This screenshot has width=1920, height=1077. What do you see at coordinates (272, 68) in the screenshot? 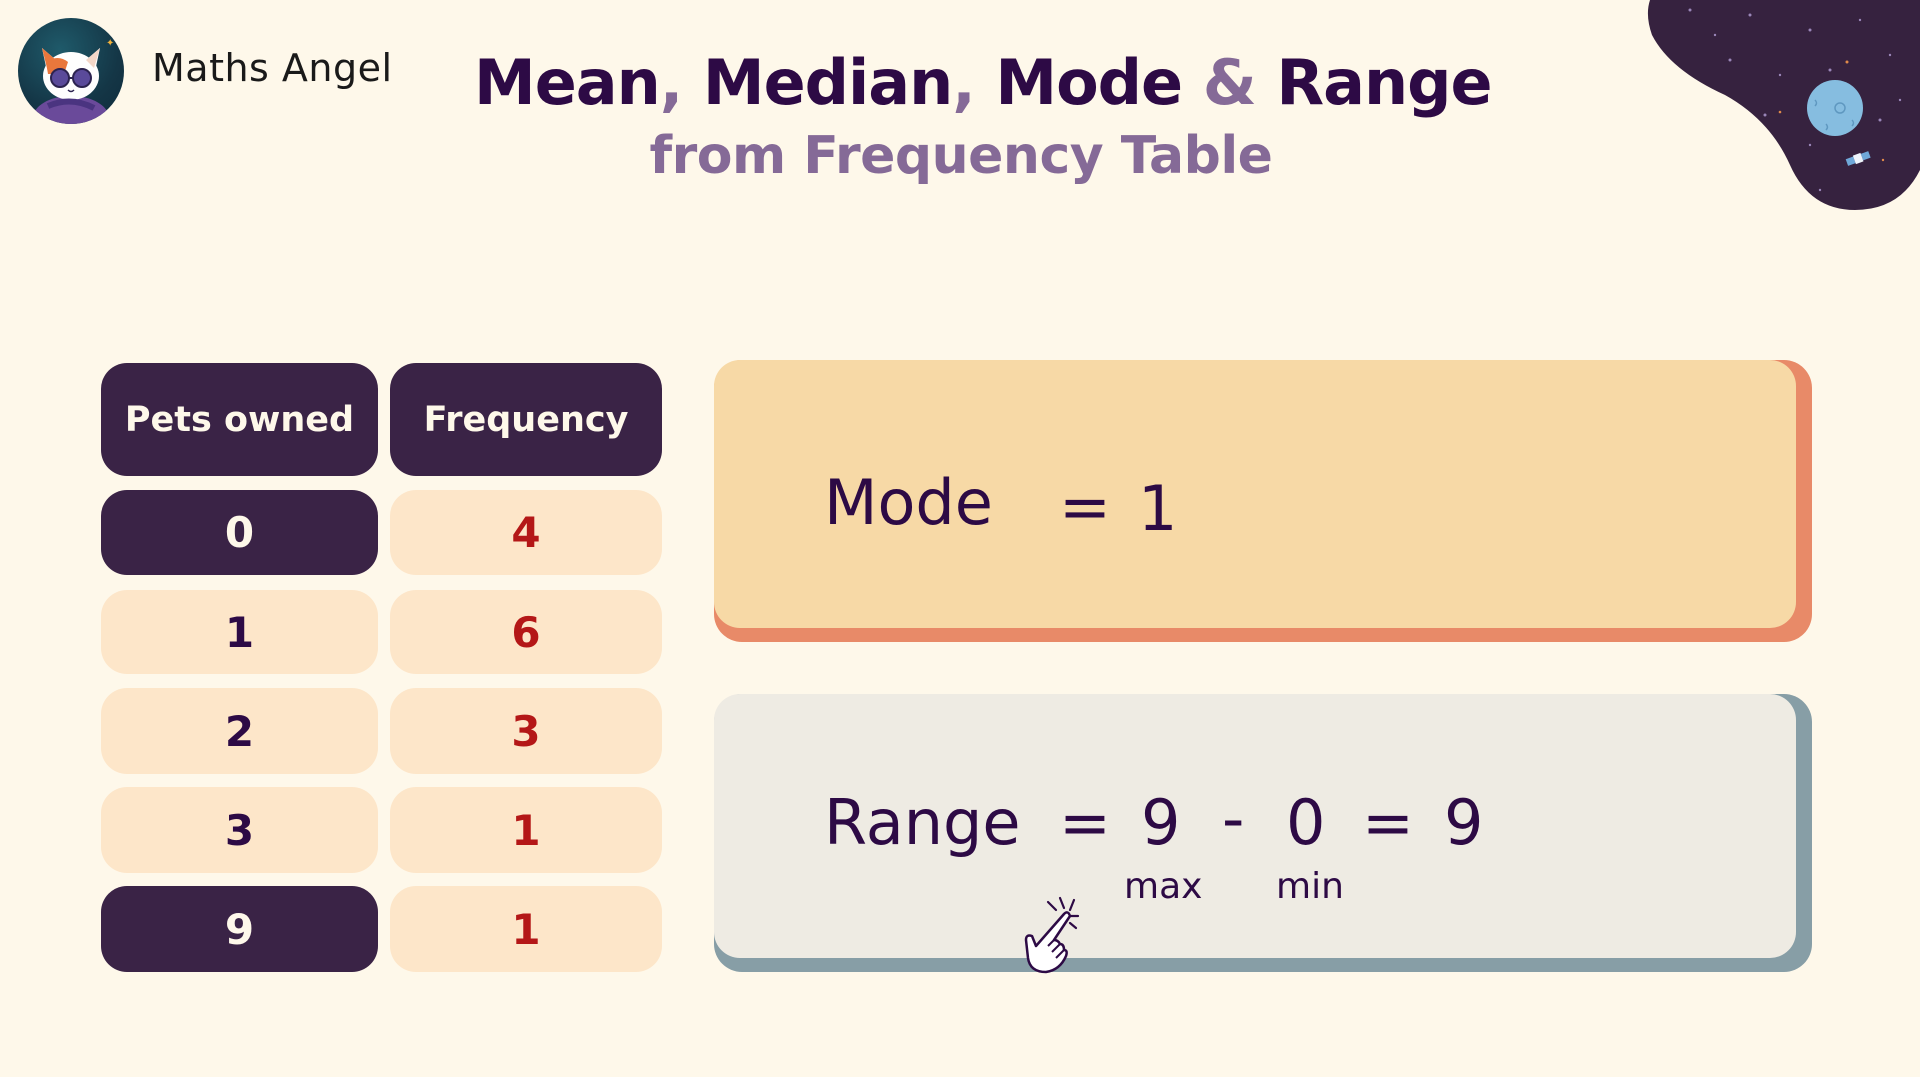
I see `brand-name: Maths Angel` at bounding box center [272, 68].